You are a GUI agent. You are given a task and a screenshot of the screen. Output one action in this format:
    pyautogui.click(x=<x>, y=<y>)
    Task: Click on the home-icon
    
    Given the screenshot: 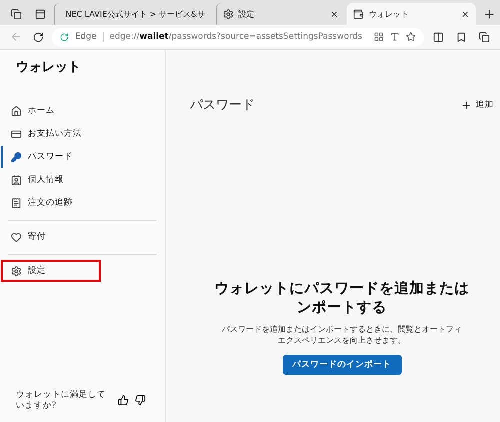 What is the action you would take?
    pyautogui.click(x=16, y=111)
    